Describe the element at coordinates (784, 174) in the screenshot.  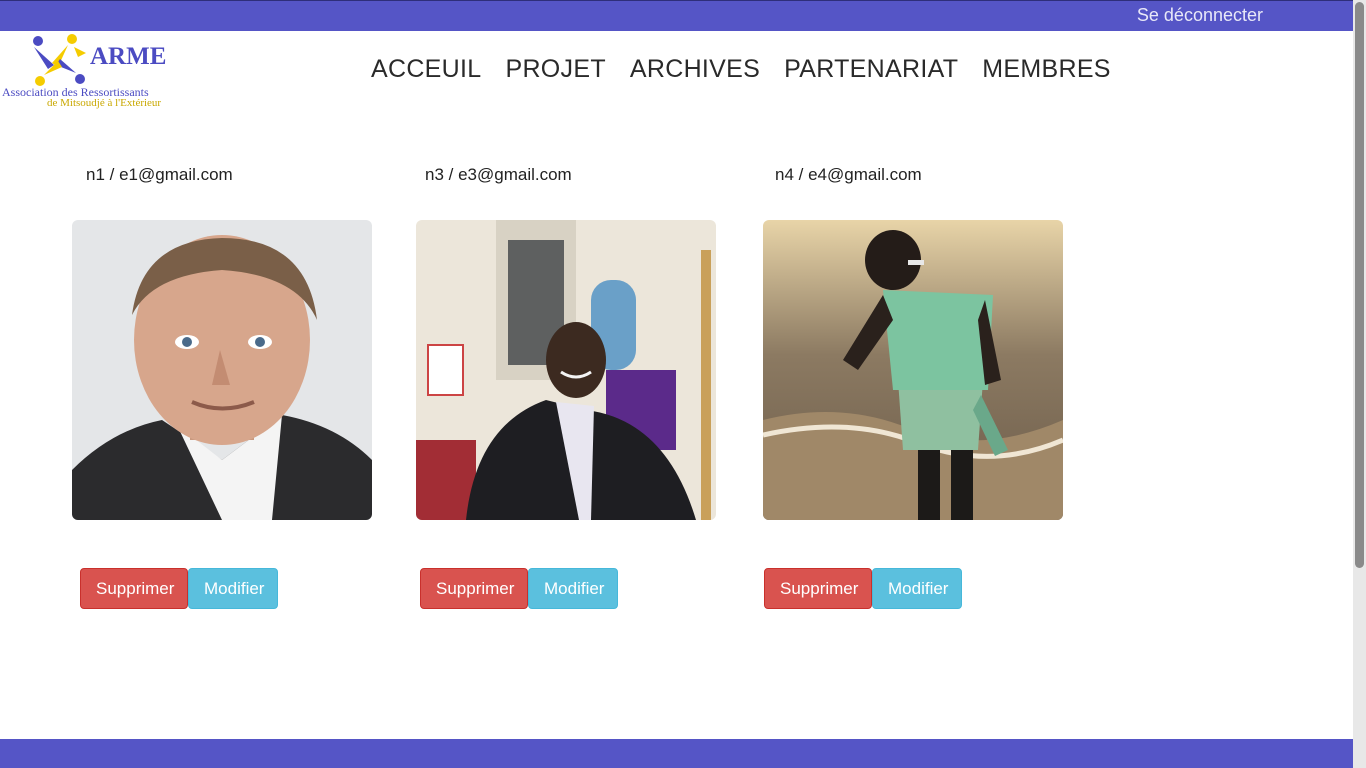
I see `member-name: n4` at that location.